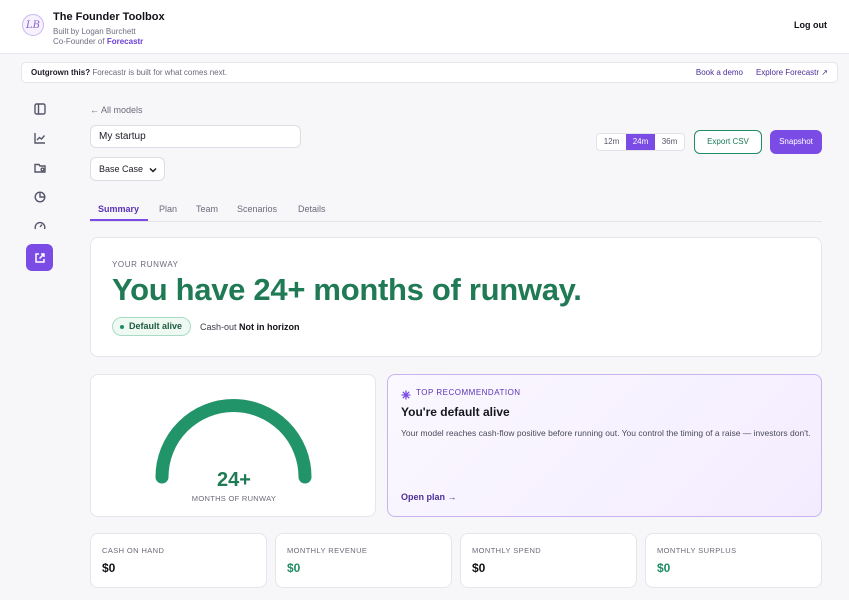 Image resolution: width=849 pixels, height=600 pixels. I want to click on recommendation-eyebrow: TOP RECOMMENDATION, so click(468, 392).